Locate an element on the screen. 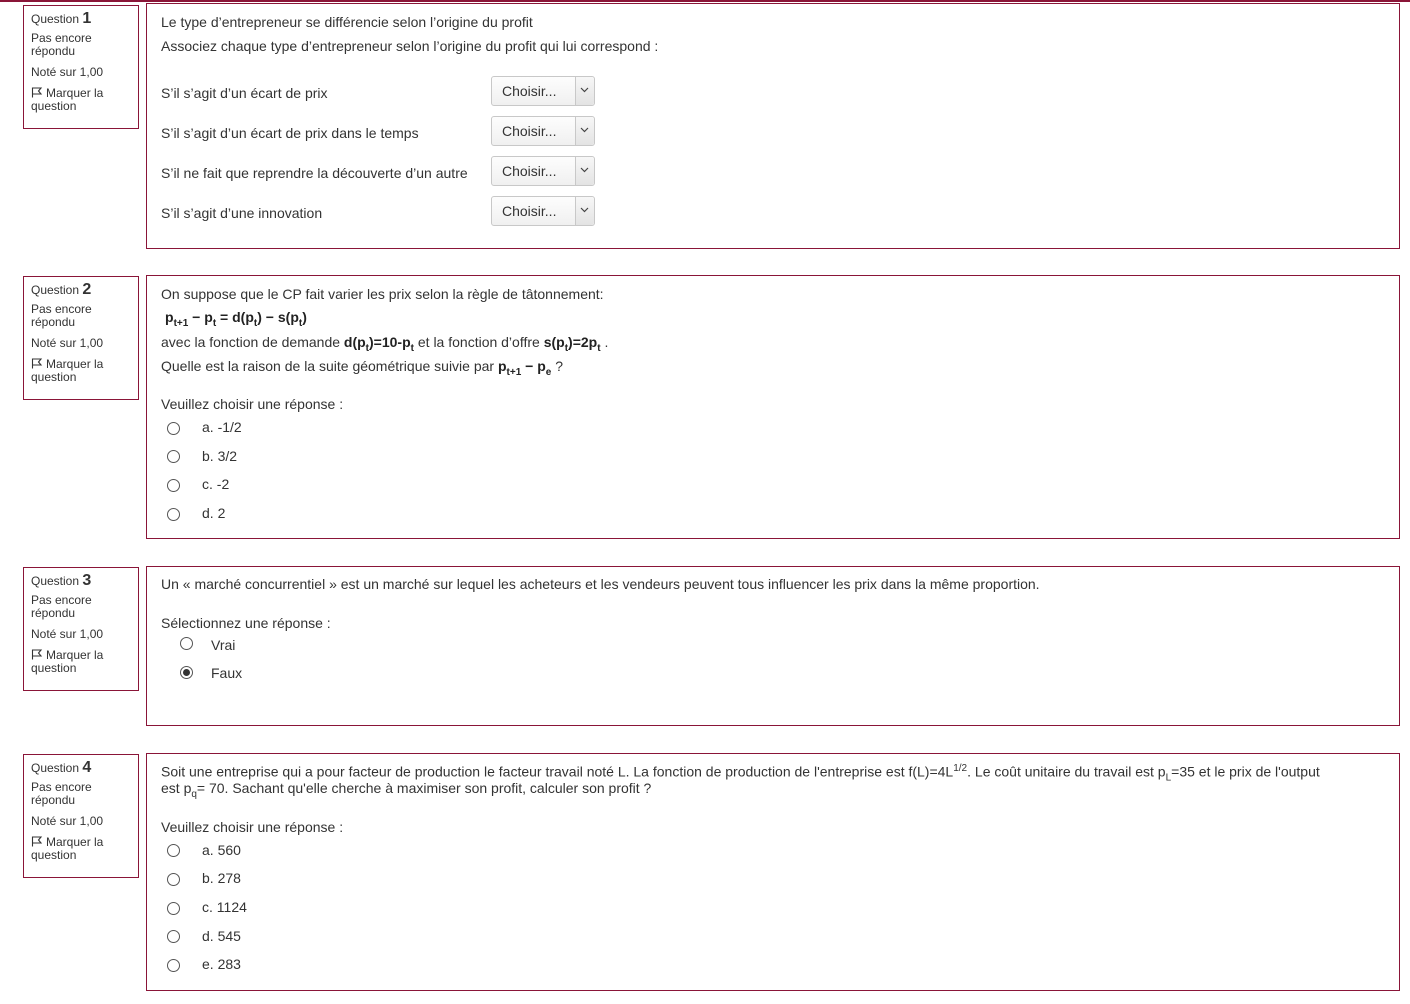 The height and width of the screenshot is (1004, 1410). text-span: . is located at coordinates (604, 342).